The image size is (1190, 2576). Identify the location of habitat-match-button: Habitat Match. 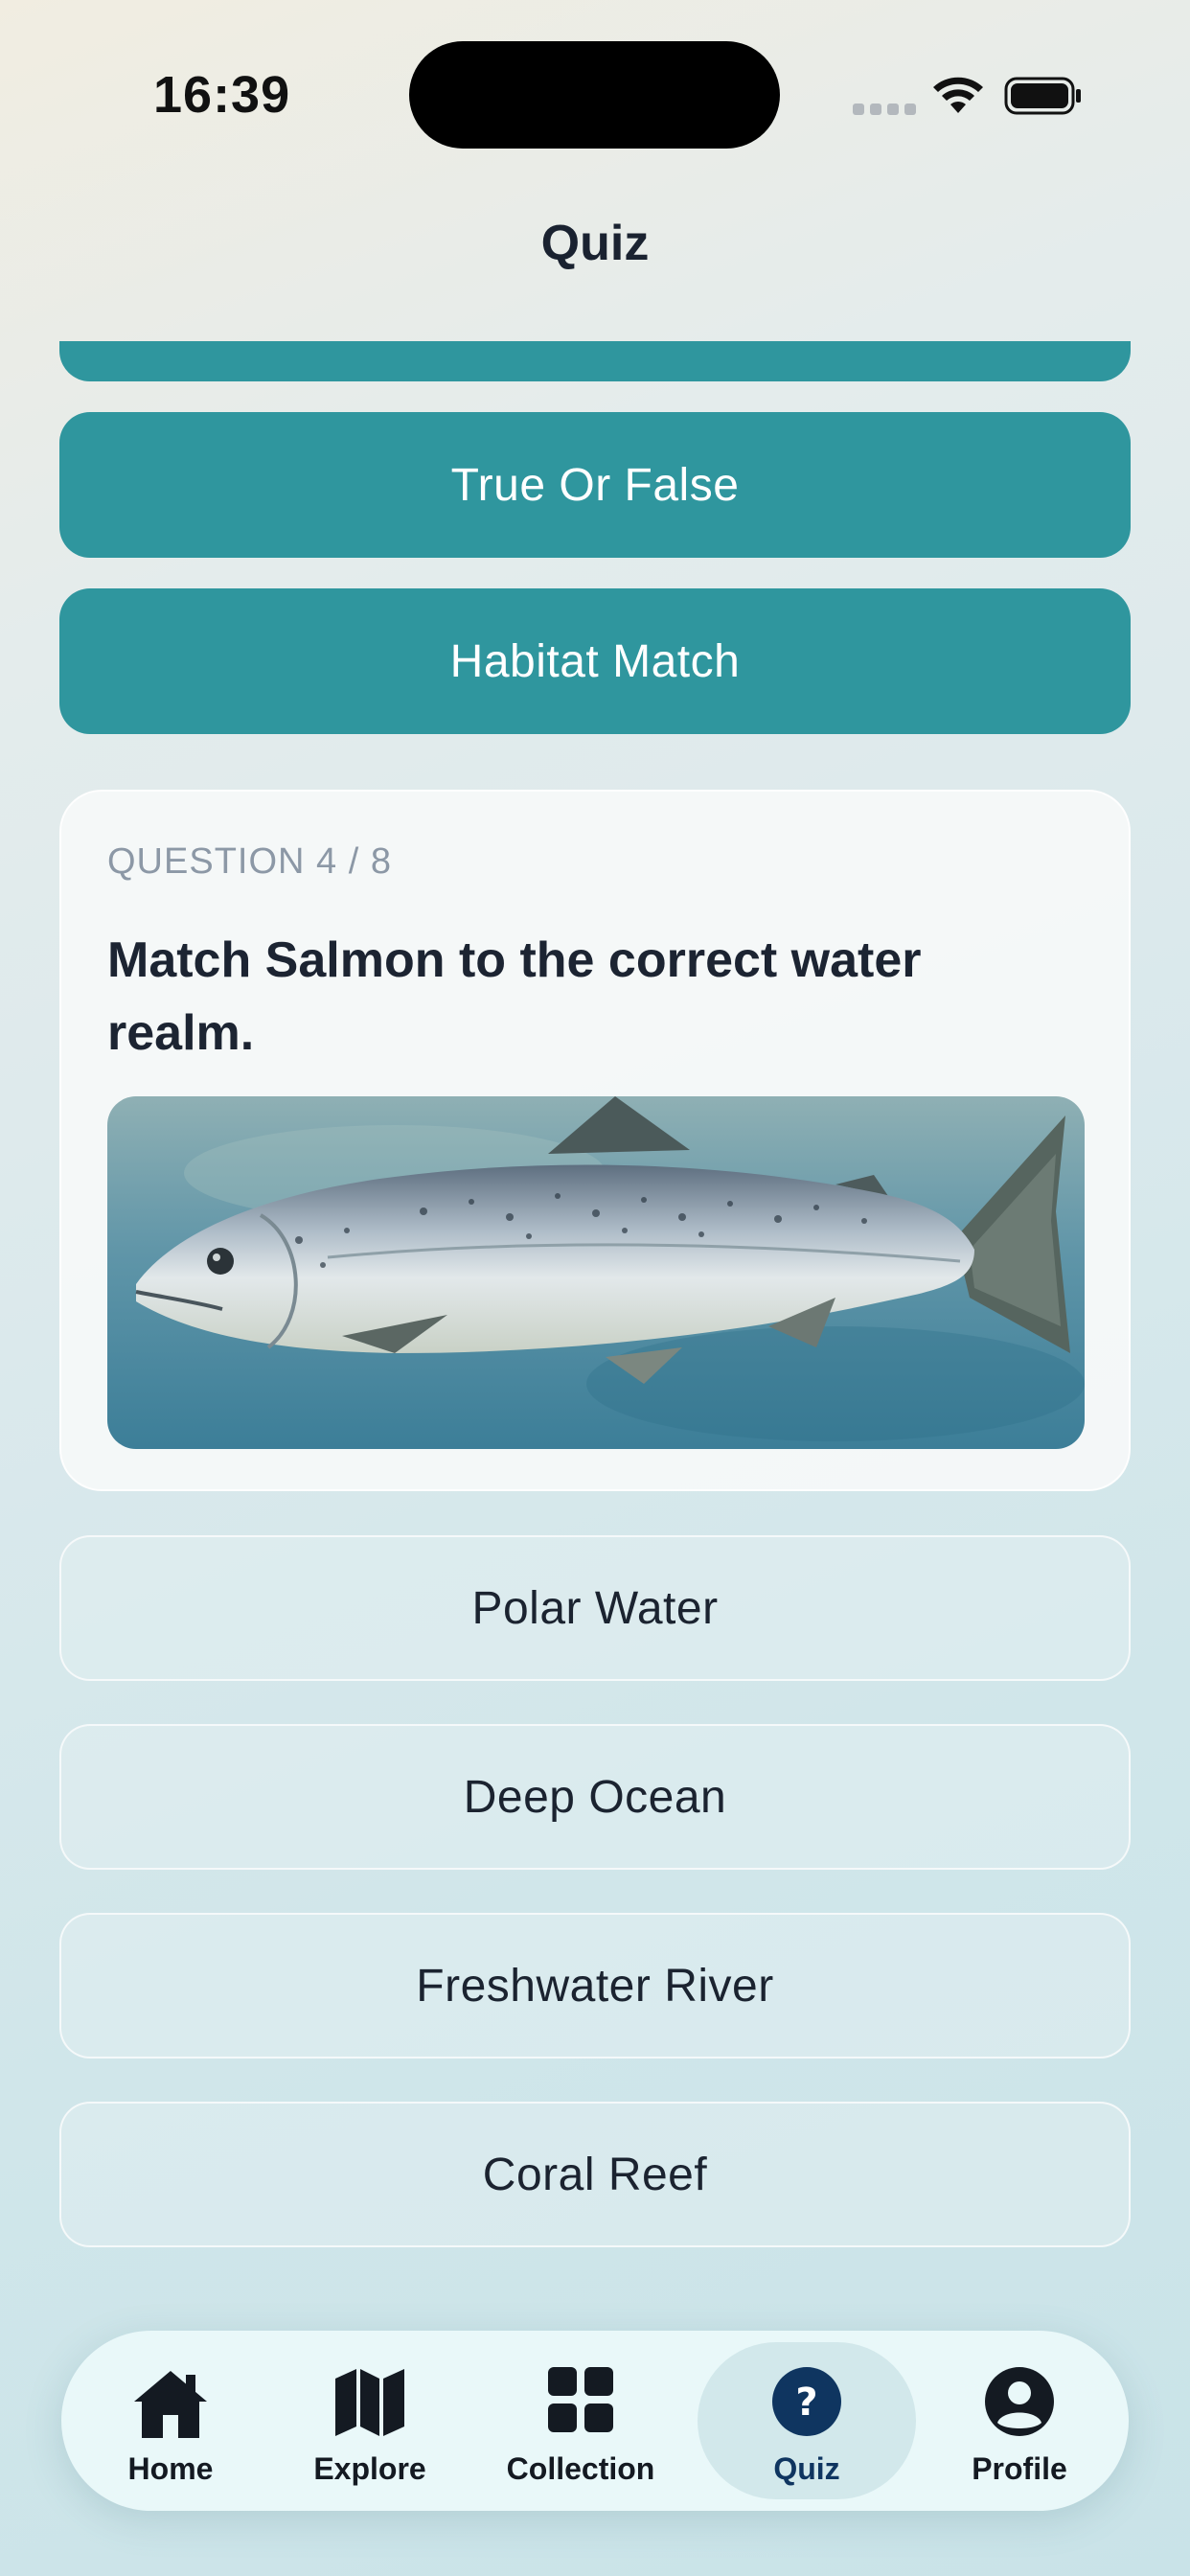
(595, 661).